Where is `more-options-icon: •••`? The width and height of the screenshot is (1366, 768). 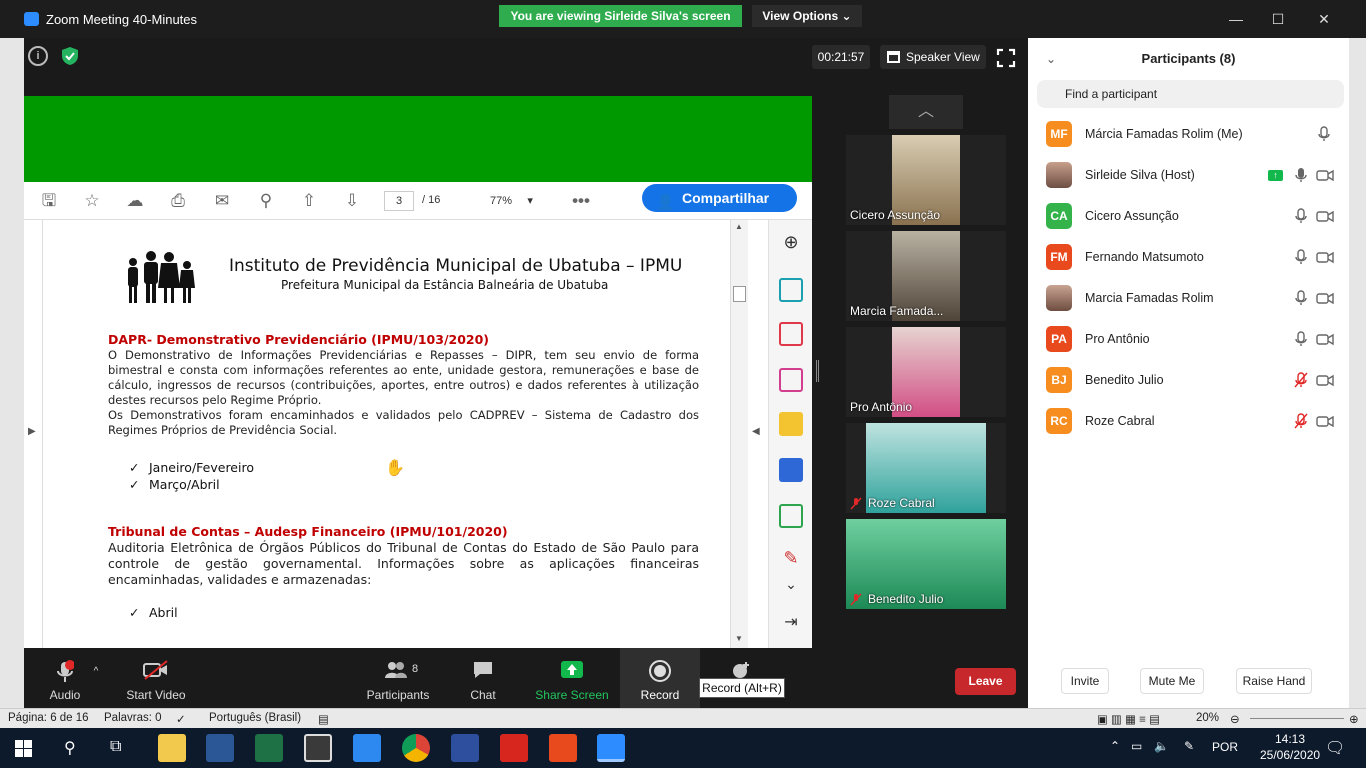
more-options-icon: ••• is located at coordinates (581, 201).